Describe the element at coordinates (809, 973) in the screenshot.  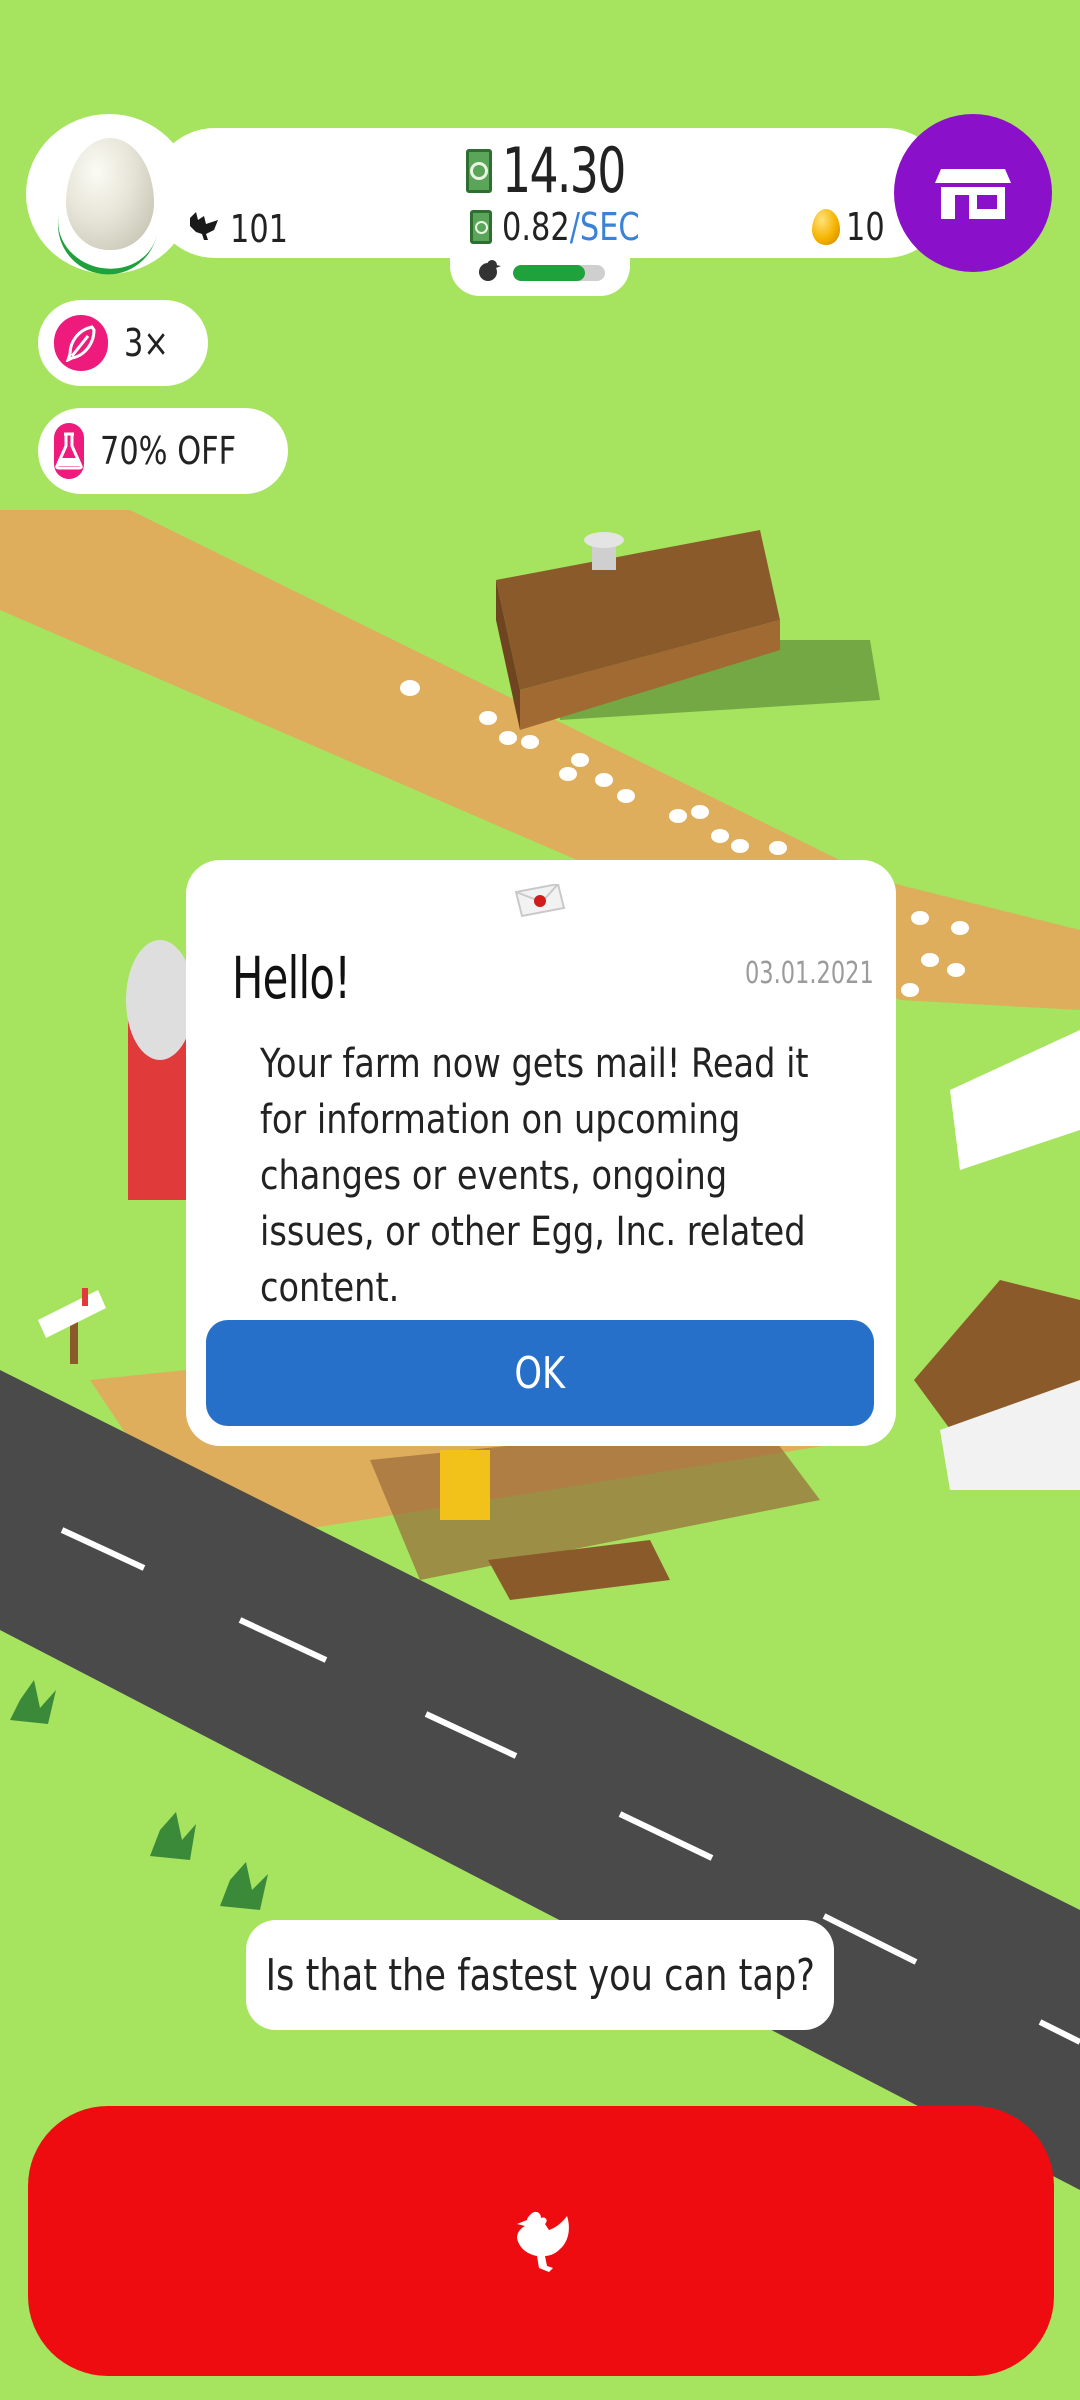
I see `dialog-date: 03.01.2021` at that location.